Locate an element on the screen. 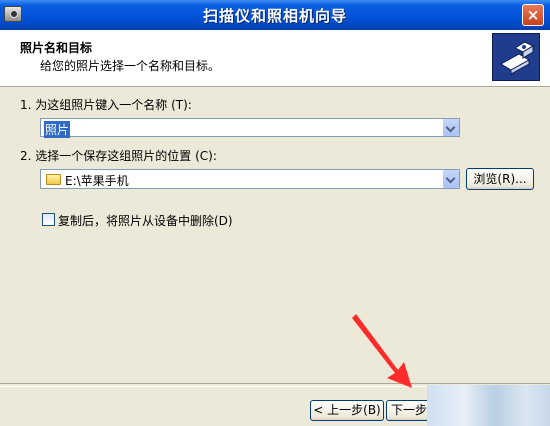 Image resolution: width=550 pixels, height=426 pixels. annotation-arrow-overlay is located at coordinates (382, 351).